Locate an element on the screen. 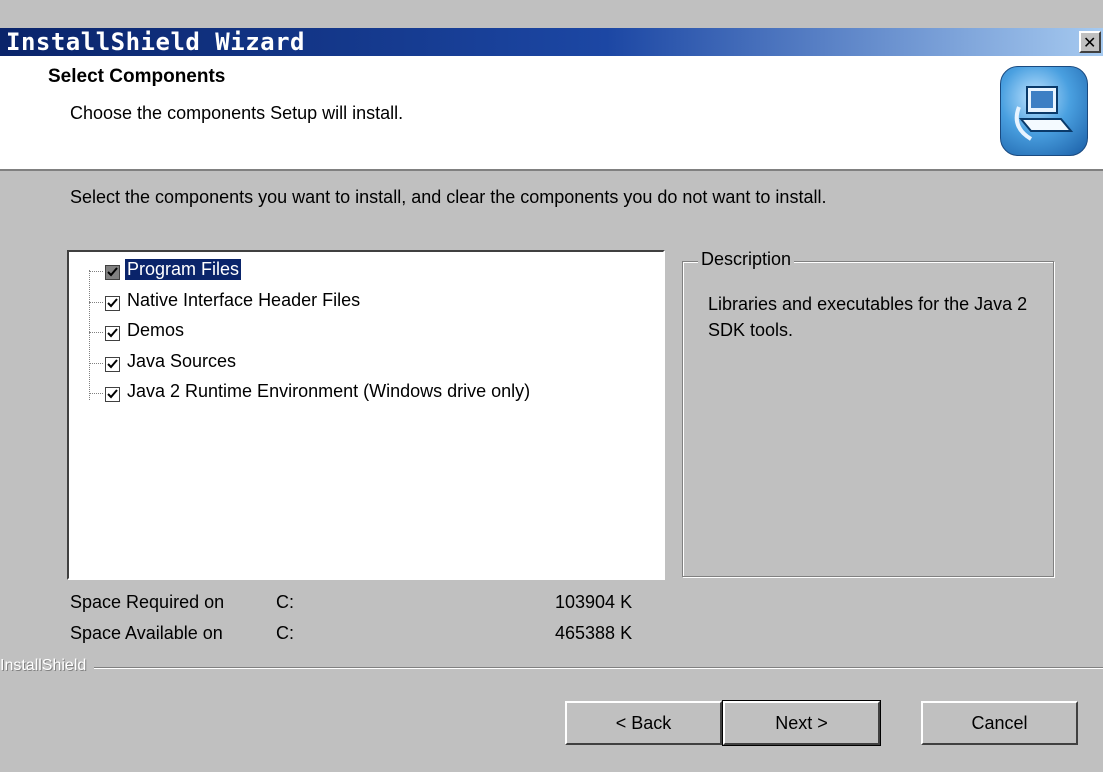  separator is located at coordinates (551, 668).